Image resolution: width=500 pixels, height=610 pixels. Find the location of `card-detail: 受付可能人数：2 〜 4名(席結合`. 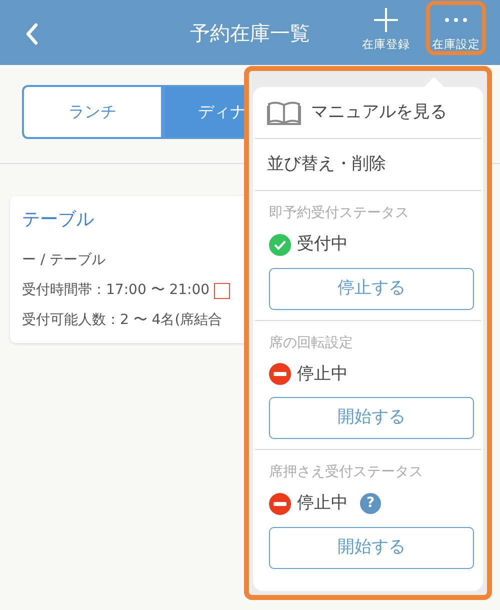

card-detail: 受付可能人数：2 〜 4名(席結合 is located at coordinates (122, 320).